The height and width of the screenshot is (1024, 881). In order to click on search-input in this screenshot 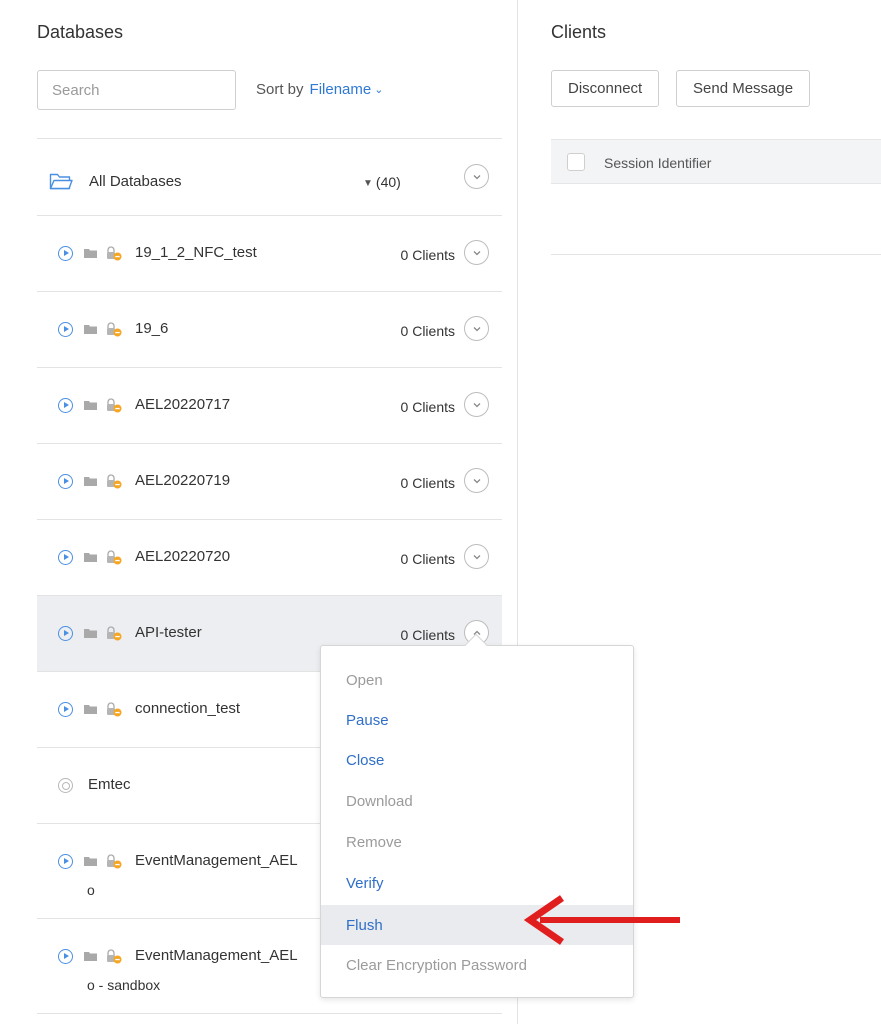, I will do `click(136, 90)`.